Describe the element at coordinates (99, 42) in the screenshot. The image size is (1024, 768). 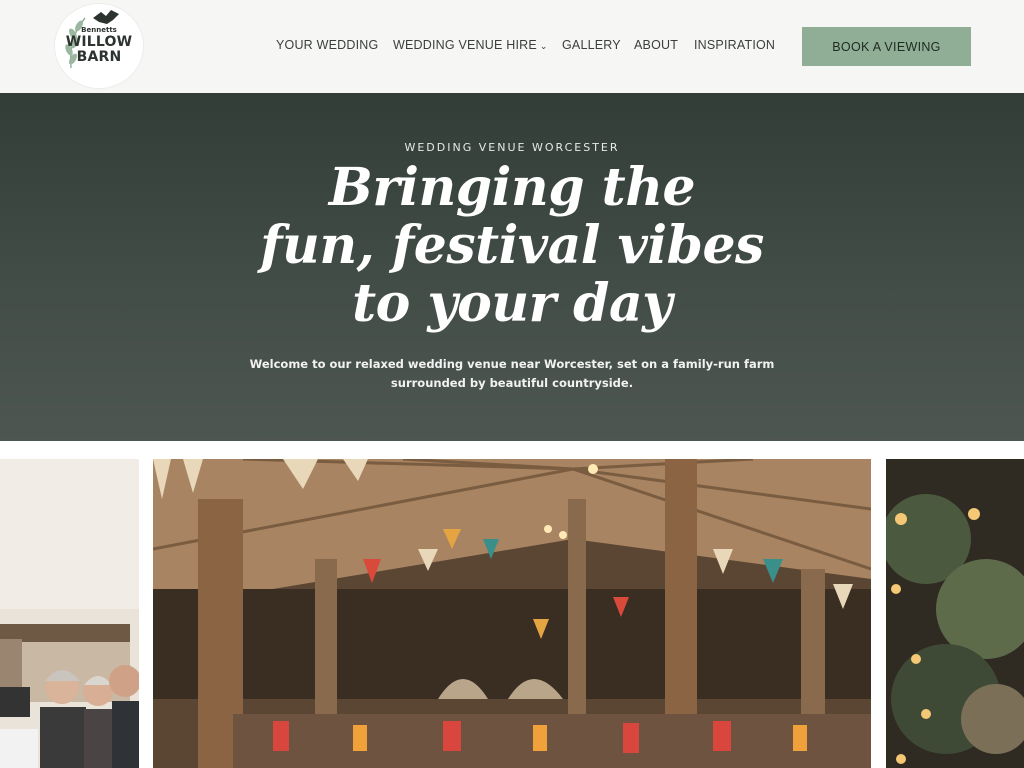
I see `logo-line-1: WILLOW` at that location.